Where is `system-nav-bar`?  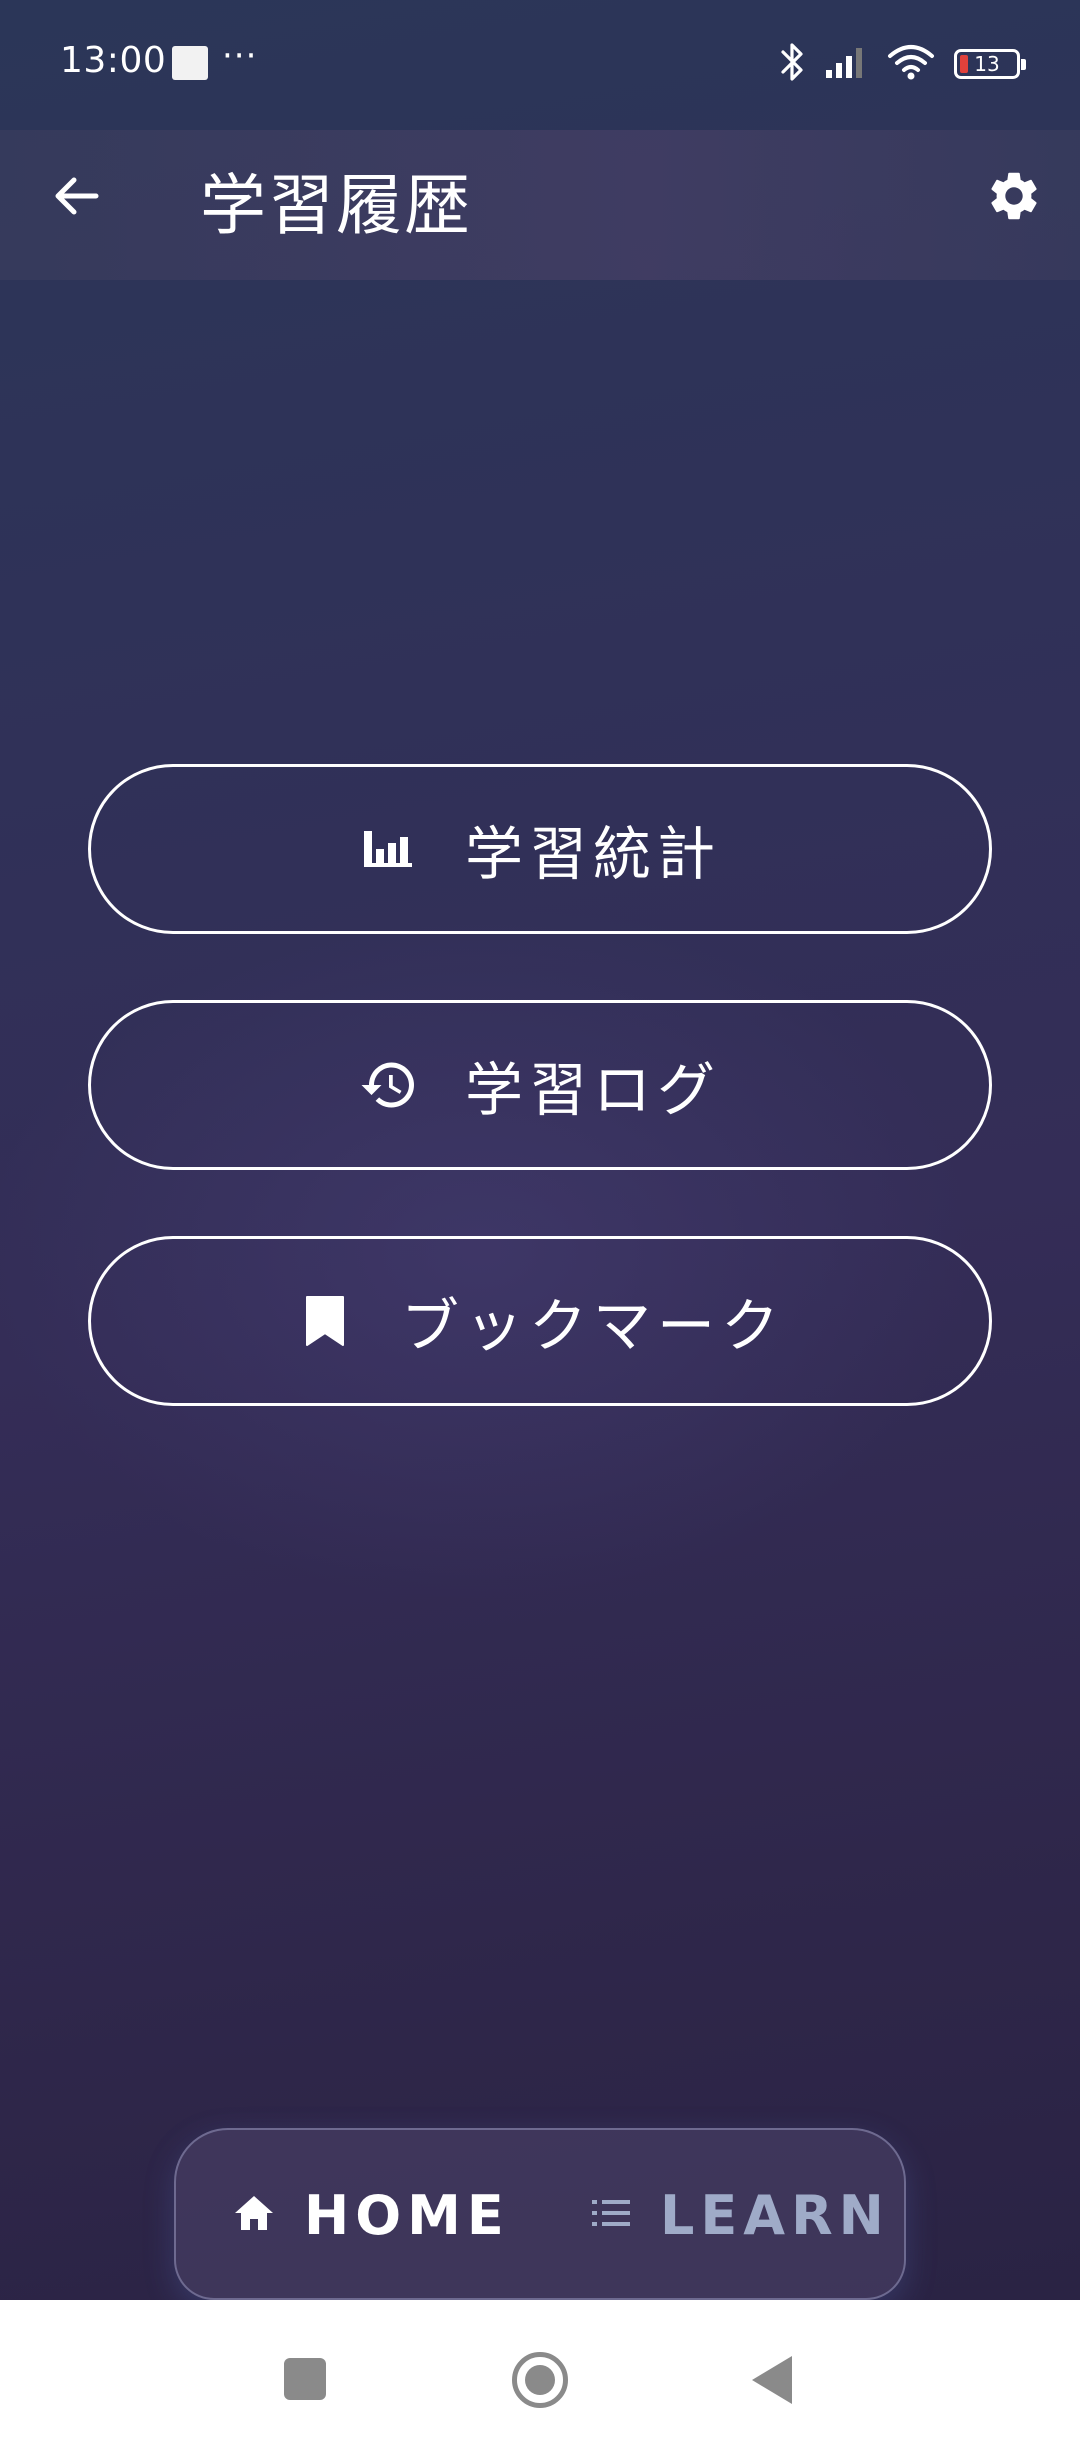 system-nav-bar is located at coordinates (540, 2380).